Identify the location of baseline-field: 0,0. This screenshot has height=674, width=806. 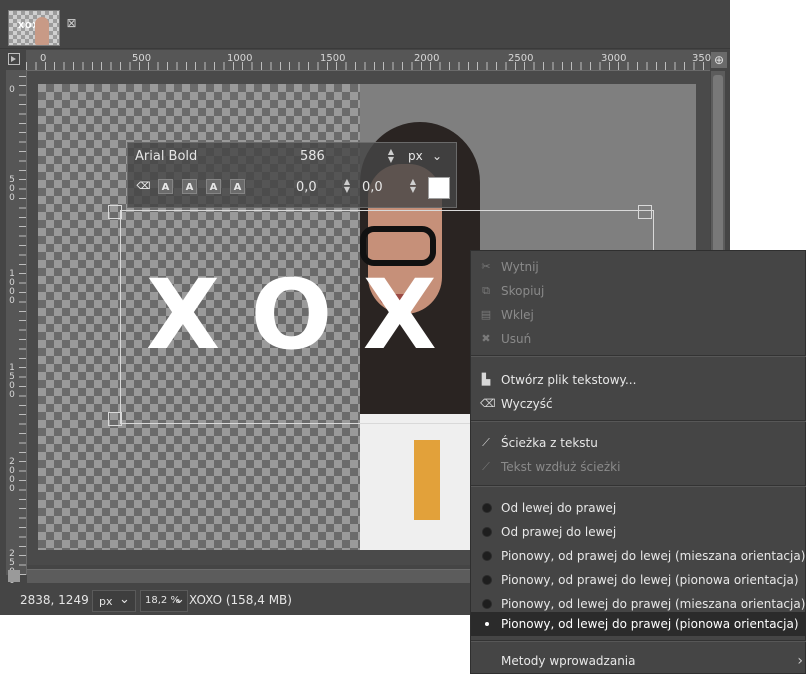
(306, 187).